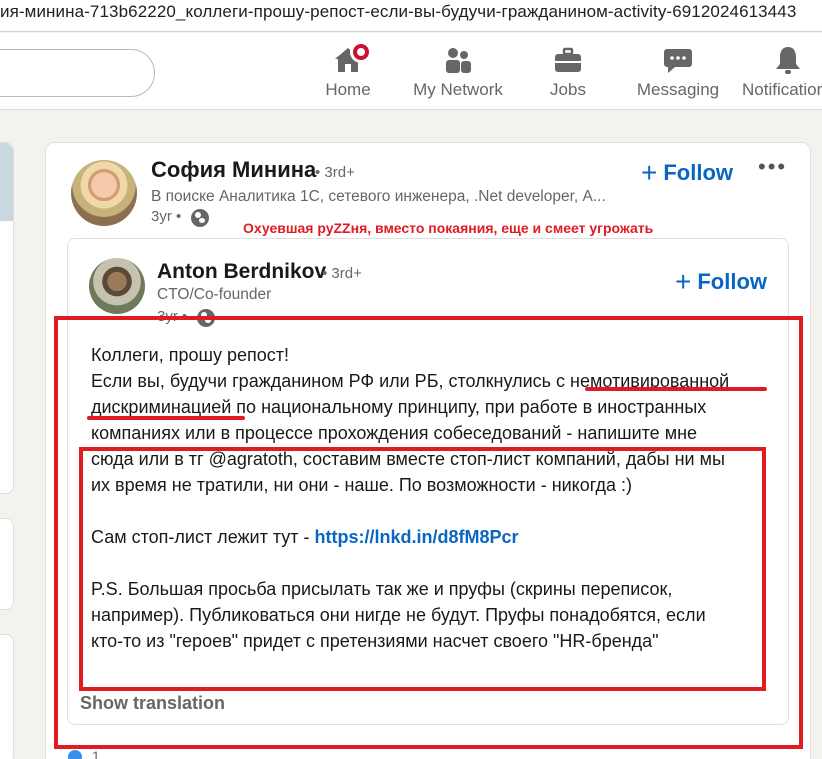 The width and height of the screenshot is (822, 759). I want to click on more-options-icon: •••, so click(772, 167).